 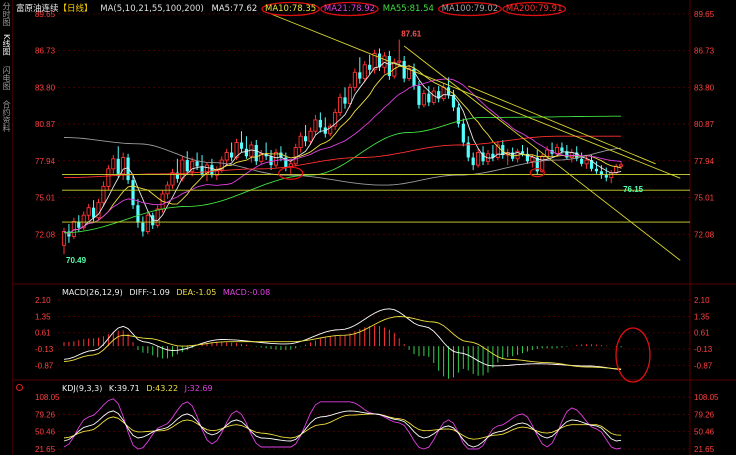 I want to click on kdj-legend: KDJ(9,3,3) K:39.71 D:43.22 J:32.69, so click(x=139, y=388).